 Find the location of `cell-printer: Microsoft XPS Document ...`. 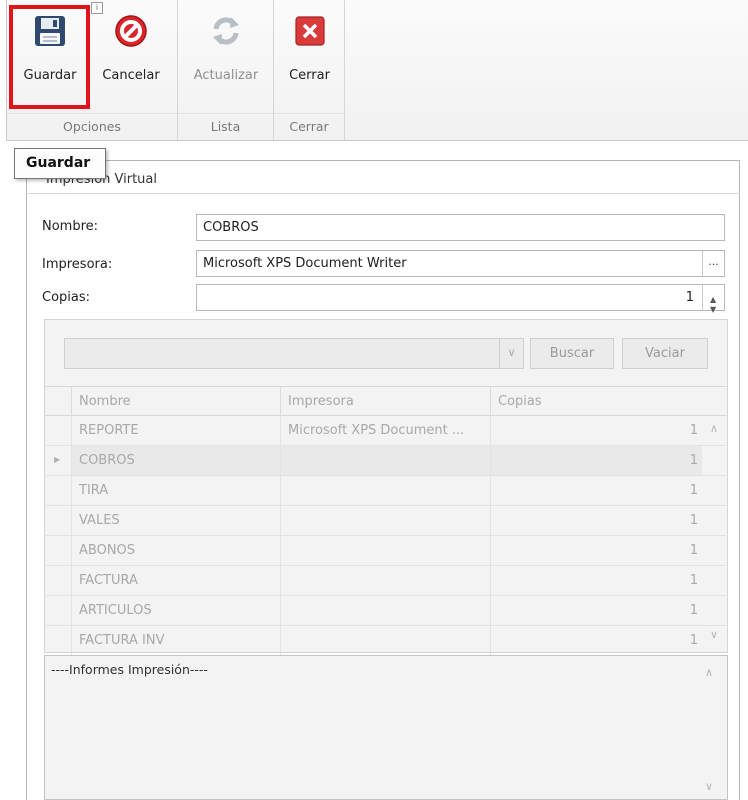

cell-printer: Microsoft XPS Document ... is located at coordinates (385, 430).